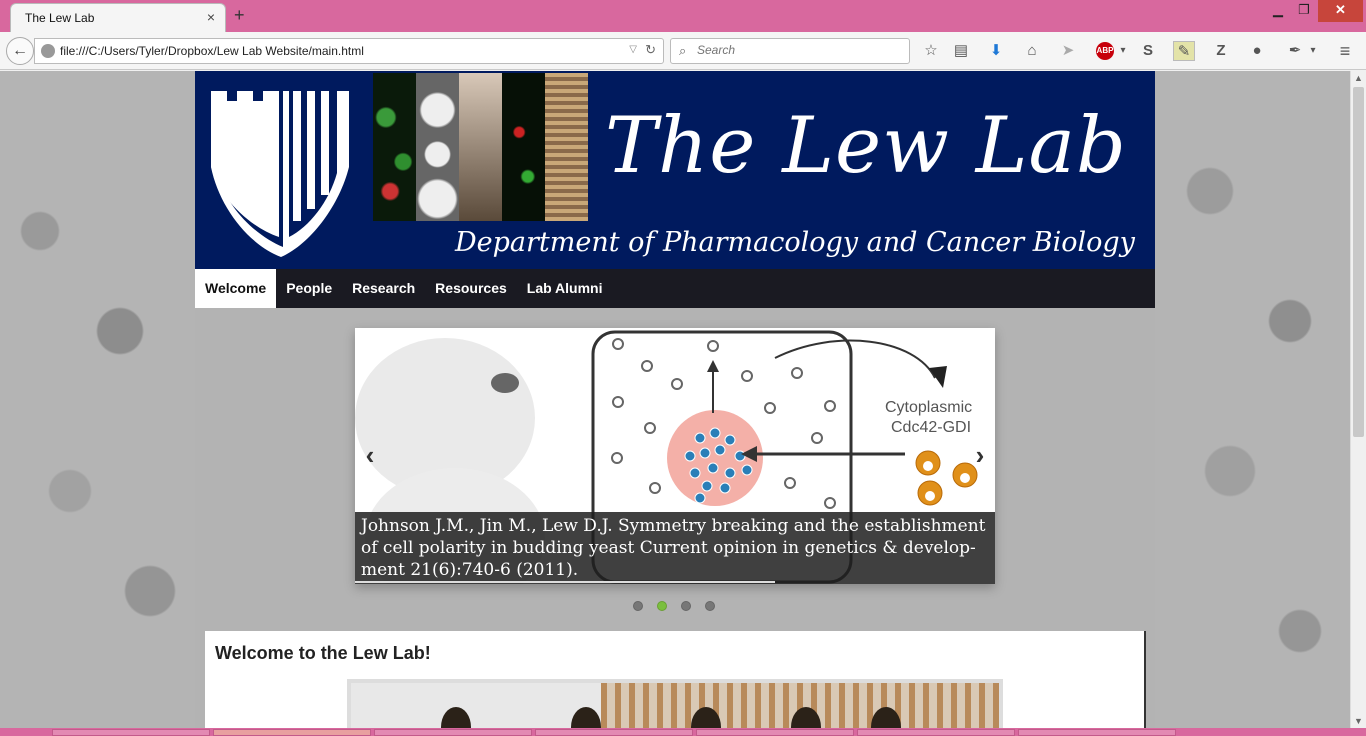  What do you see at coordinates (1304, 11) in the screenshot?
I see `maximize-button: ❐` at bounding box center [1304, 11].